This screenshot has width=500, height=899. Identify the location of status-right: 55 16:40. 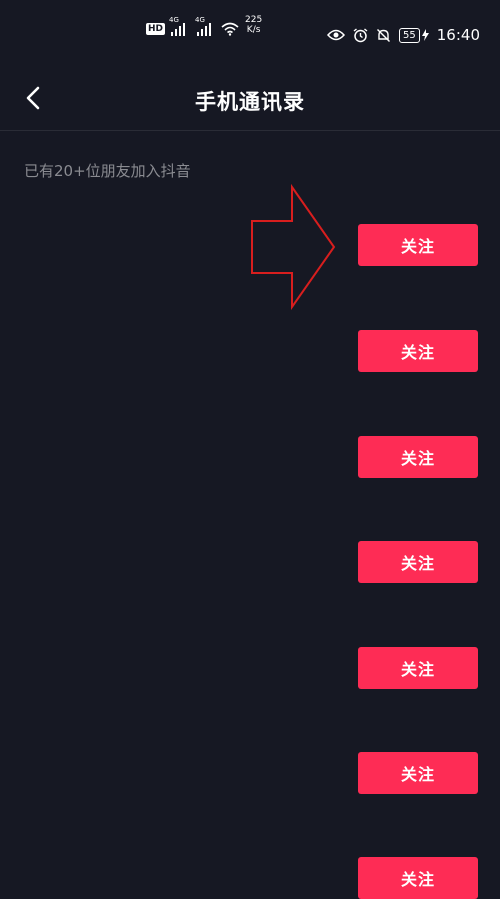
(403, 35).